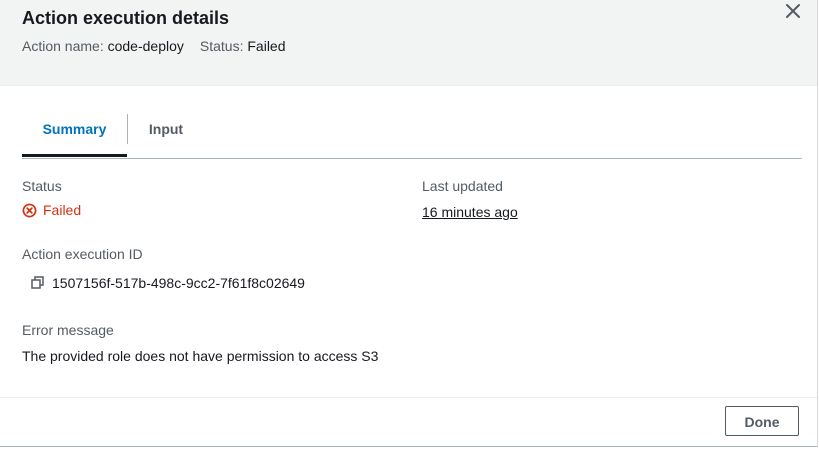 The image size is (819, 455). I want to click on done-button: Done, so click(762, 421).